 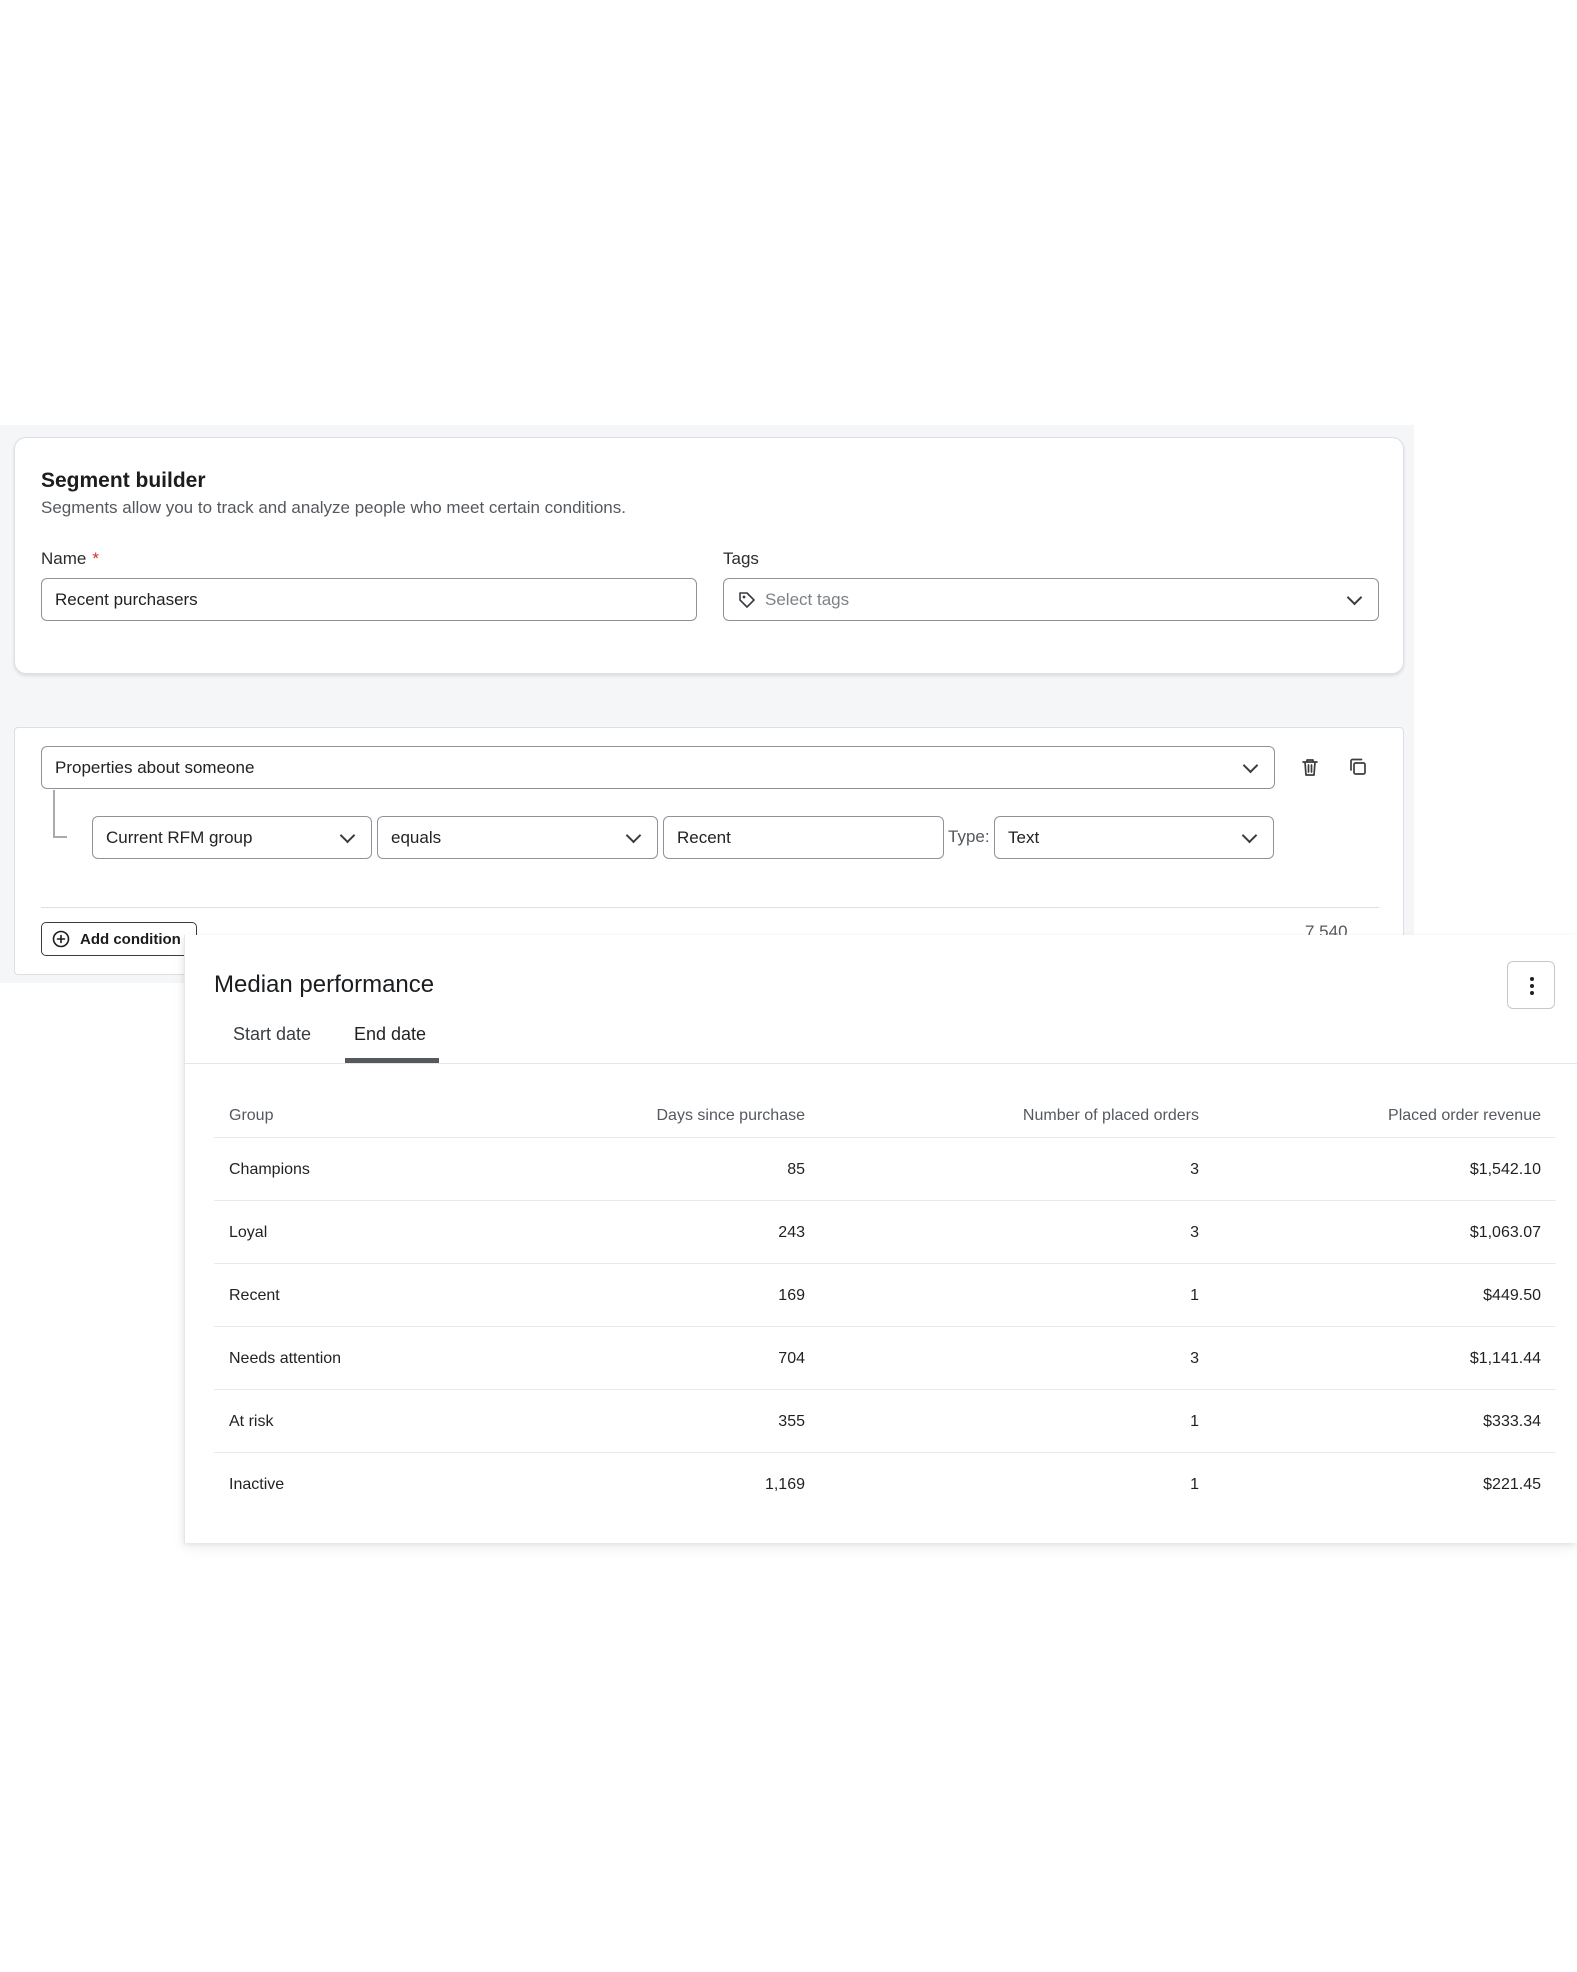 What do you see at coordinates (791, 1421) in the screenshot?
I see `cell-days: 355` at bounding box center [791, 1421].